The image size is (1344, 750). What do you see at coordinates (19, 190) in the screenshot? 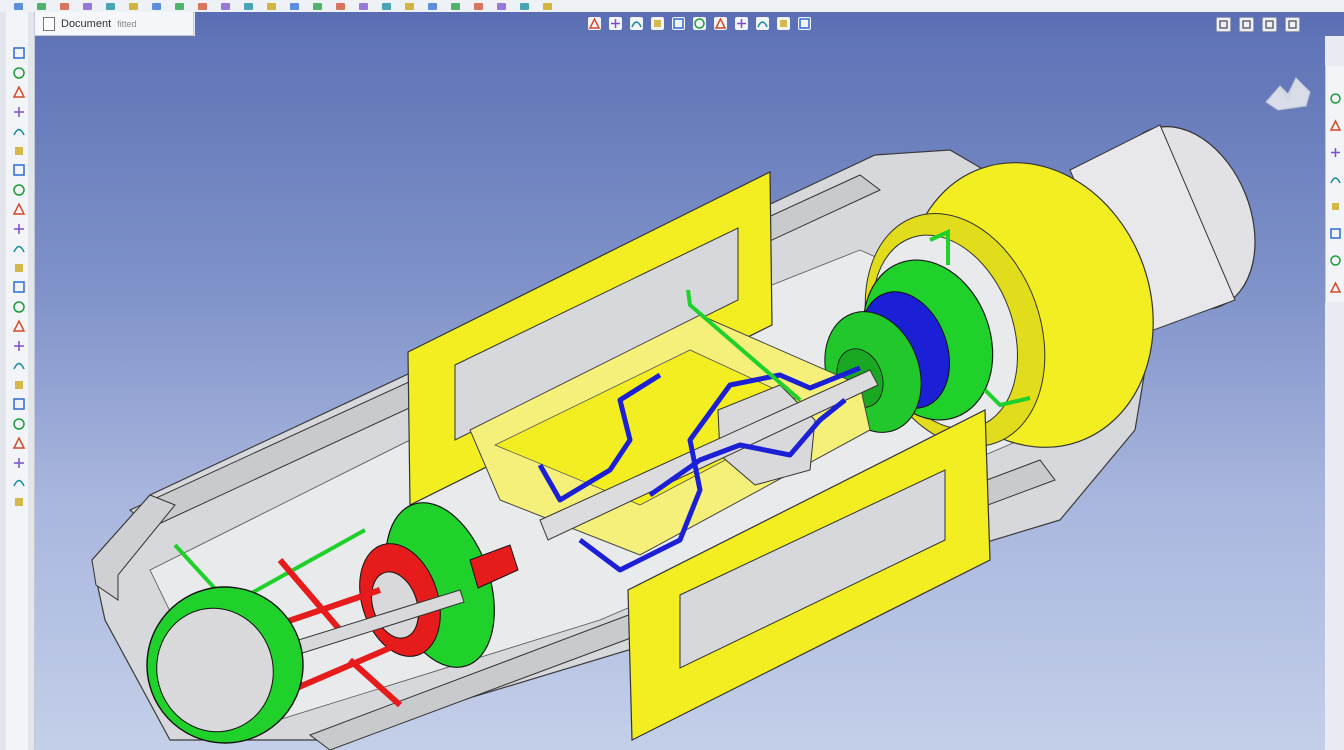
I see `polygon-icon` at bounding box center [19, 190].